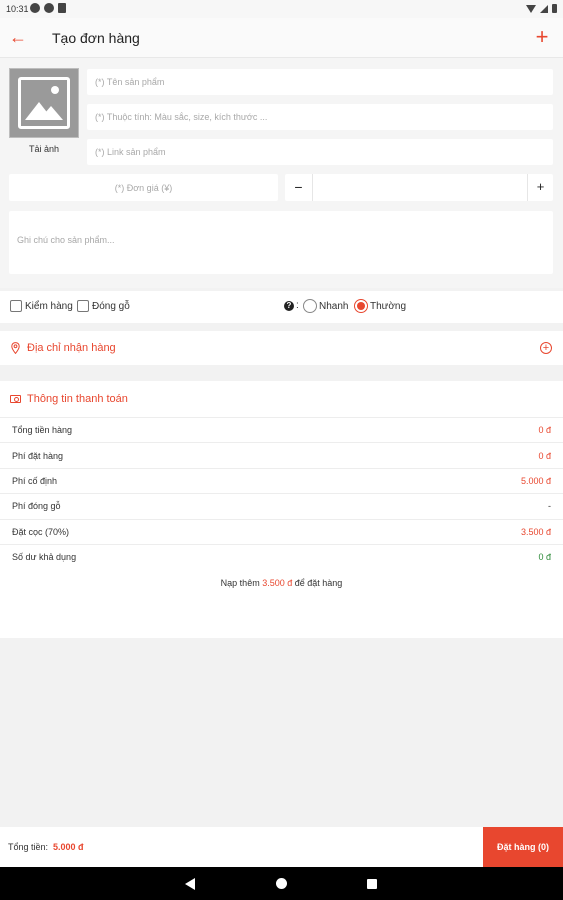 This screenshot has height=900, width=563. Describe the element at coordinates (281, 348) in the screenshot. I see `delivery-address-row: Địa chỉ nhận hàng +` at that location.